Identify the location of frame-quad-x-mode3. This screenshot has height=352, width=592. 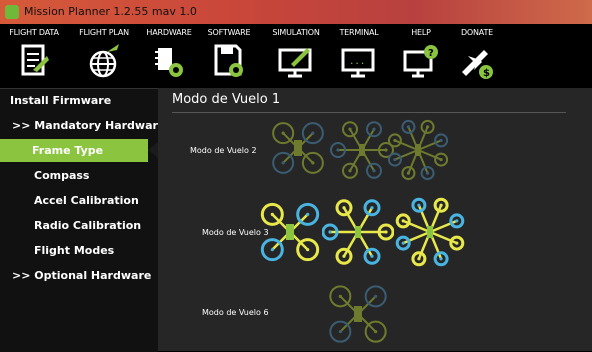
(290, 232).